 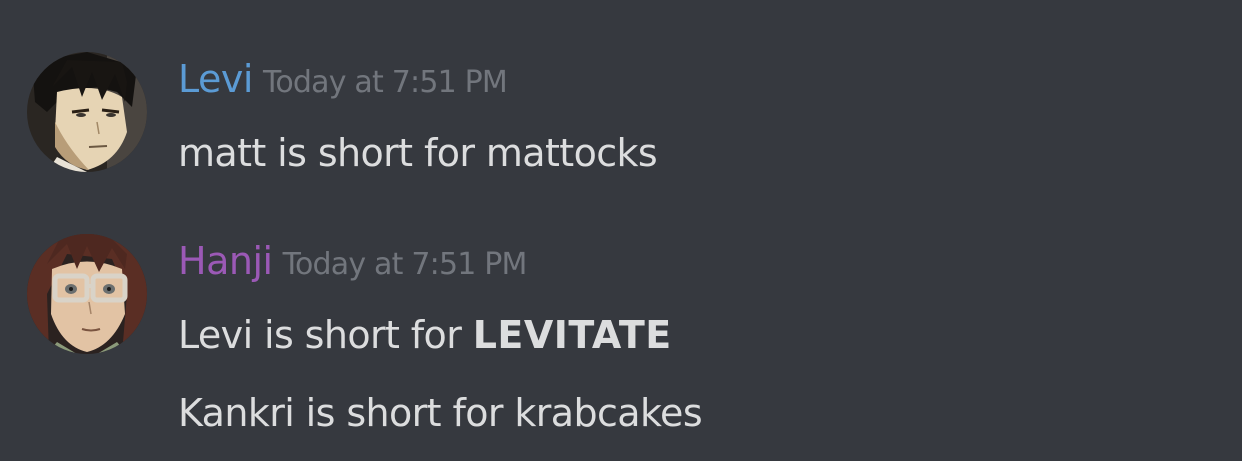 What do you see at coordinates (215, 79) in the screenshot?
I see `username-levi: Levi` at bounding box center [215, 79].